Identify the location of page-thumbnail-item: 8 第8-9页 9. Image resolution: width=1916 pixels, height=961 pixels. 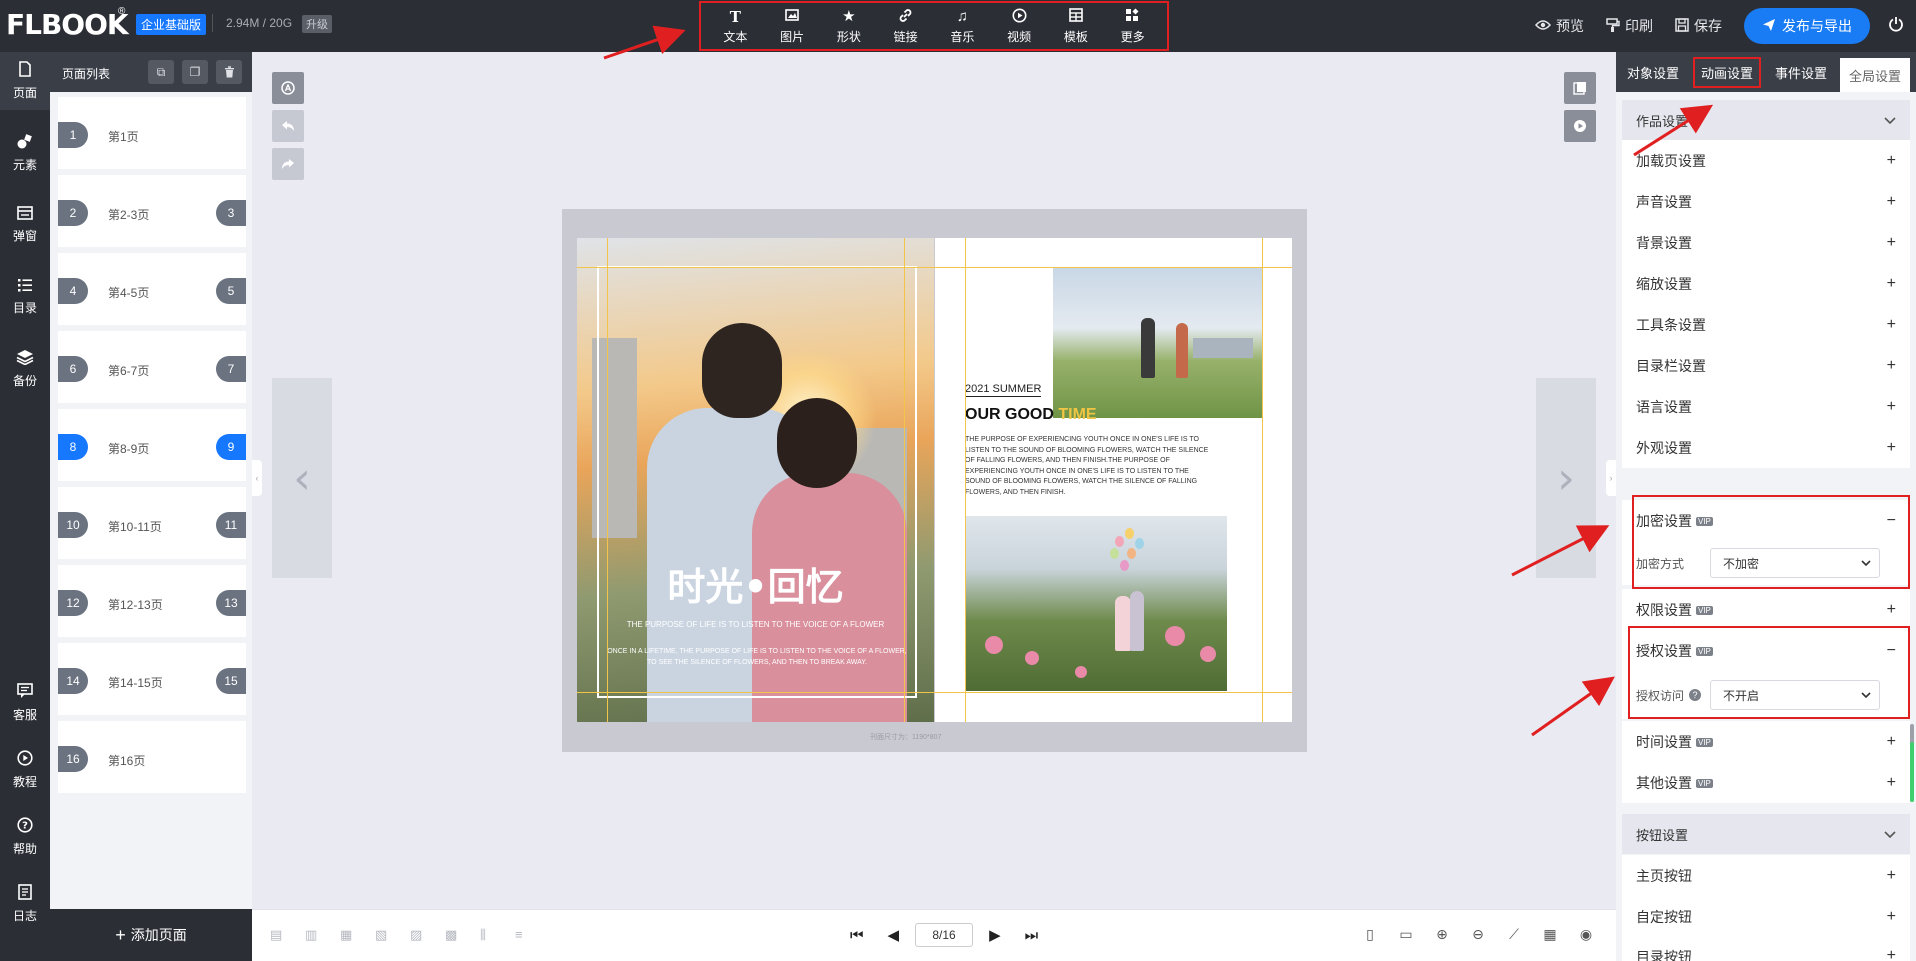
(152, 445).